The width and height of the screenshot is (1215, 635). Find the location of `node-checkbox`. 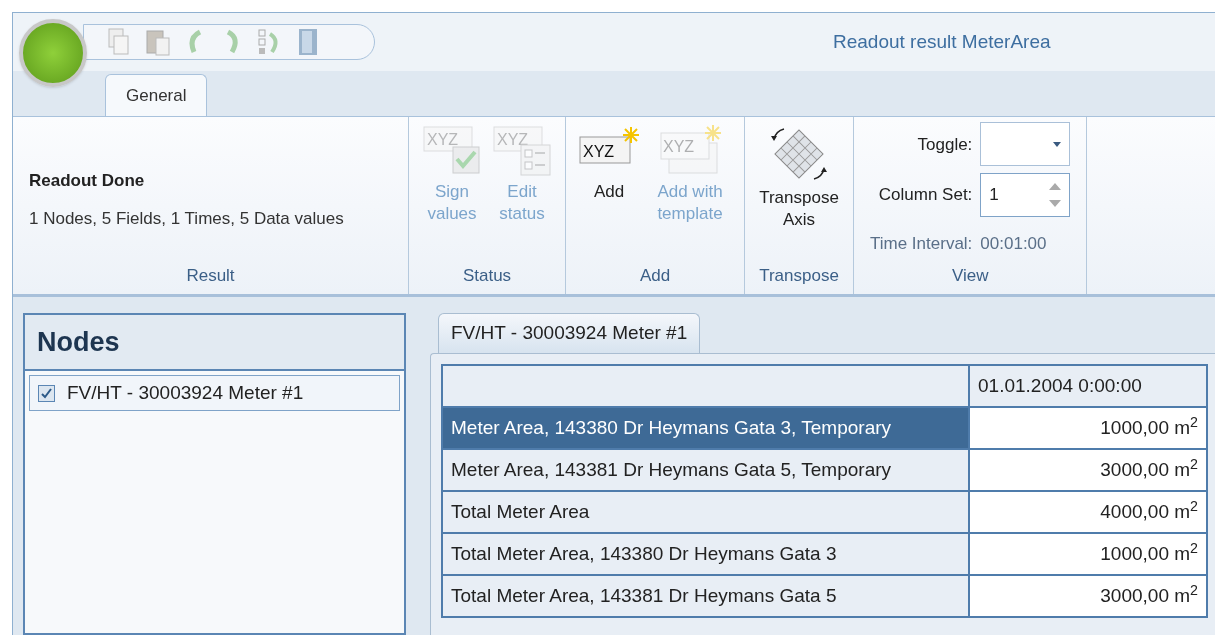

node-checkbox is located at coordinates (46, 393).